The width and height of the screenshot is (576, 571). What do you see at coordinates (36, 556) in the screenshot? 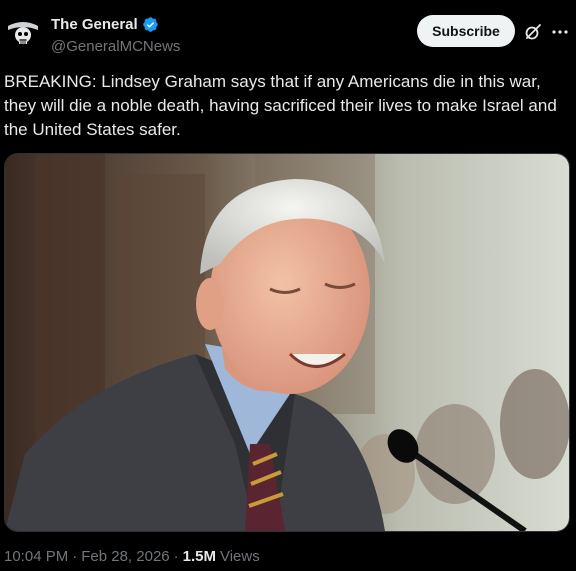
I see `tweet-time: 10:04 PM` at bounding box center [36, 556].